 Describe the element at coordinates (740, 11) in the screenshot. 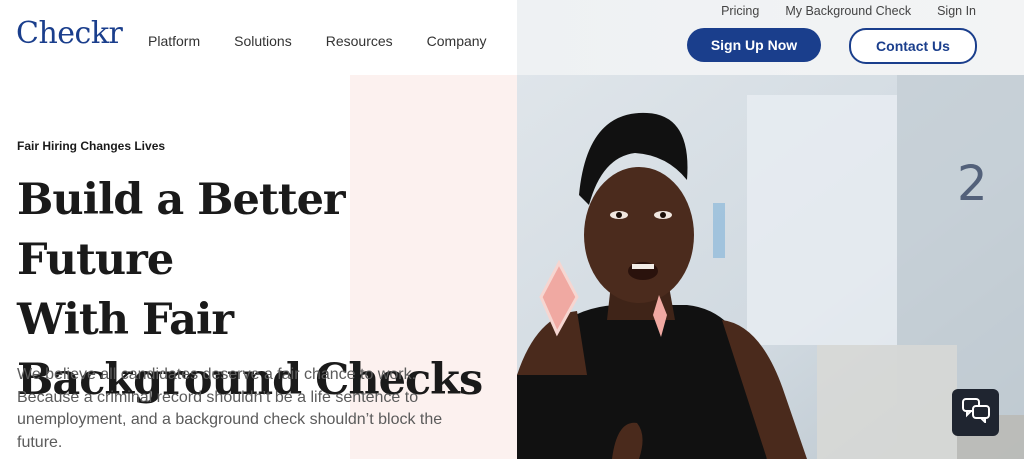

I see `utility-link-pricing: Pricing` at that location.